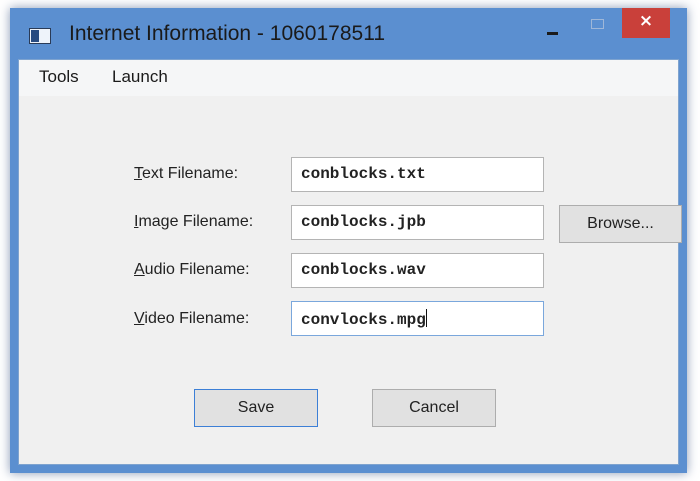 The image size is (700, 481). I want to click on text-filename-value: conblocks.txt, so click(363, 174).